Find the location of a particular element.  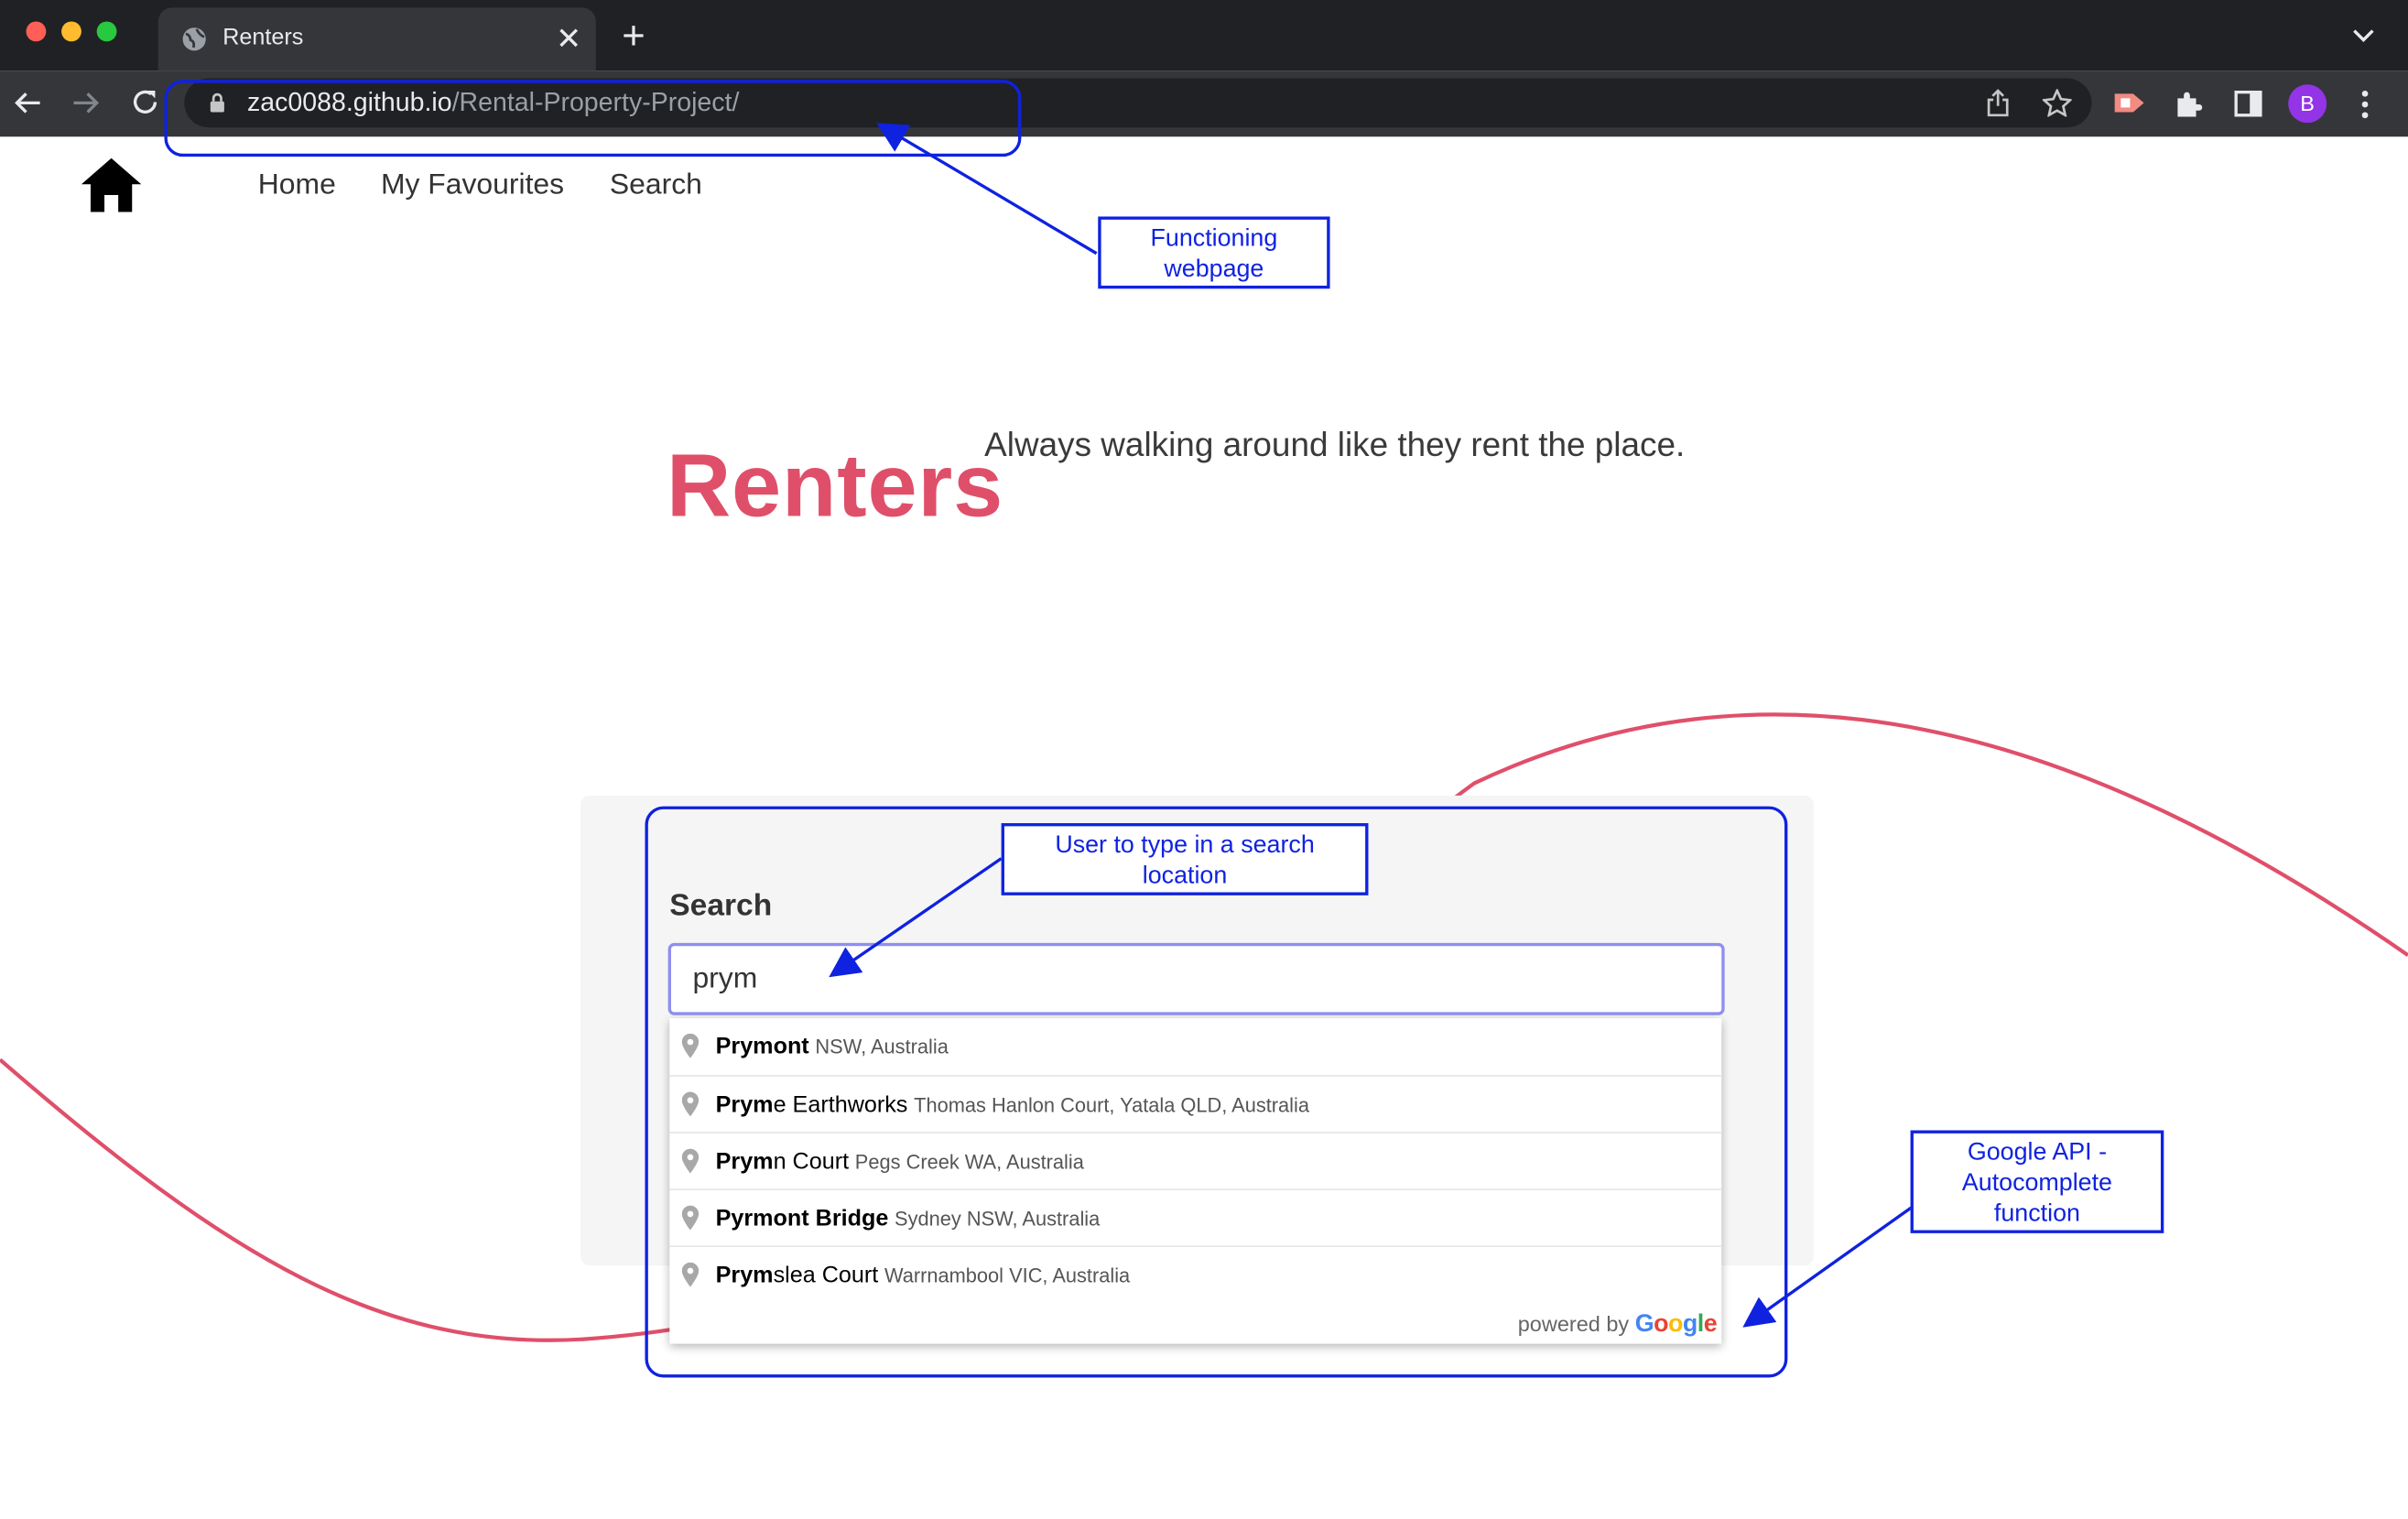

annotation-line: location is located at coordinates (1185, 877).